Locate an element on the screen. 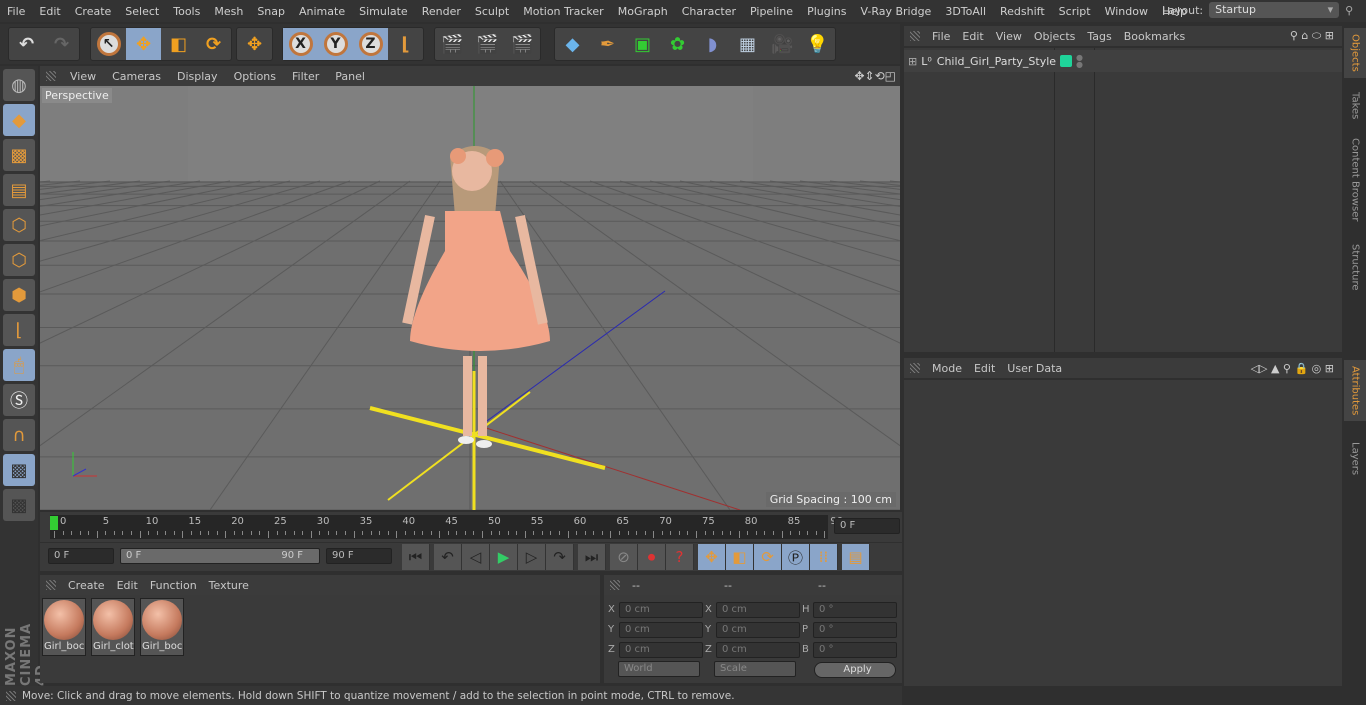  go-to-start-icon: ⏮ is located at coordinates (416, 557).